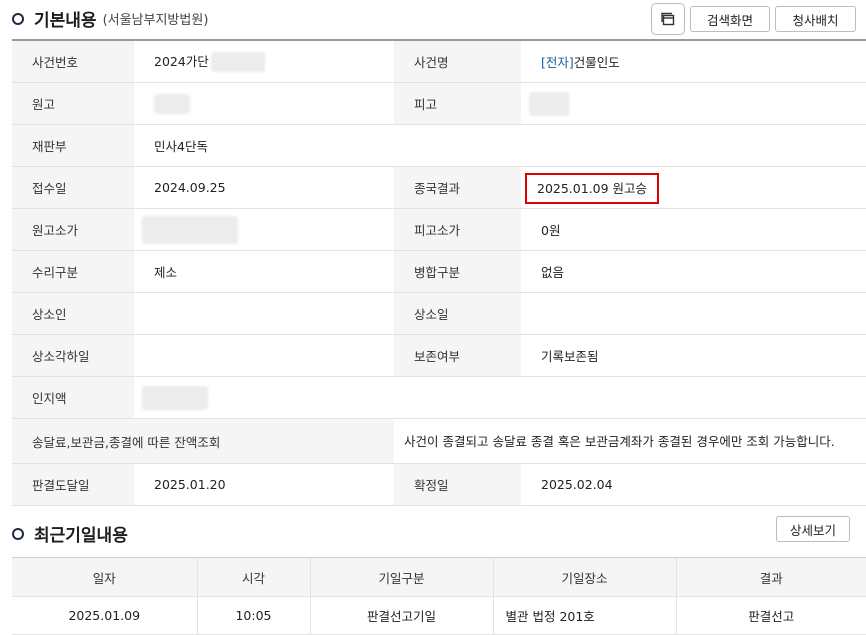 This screenshot has height=635, width=866. What do you see at coordinates (730, 19) in the screenshot?
I see `search-screen-button: 검색화면` at bounding box center [730, 19].